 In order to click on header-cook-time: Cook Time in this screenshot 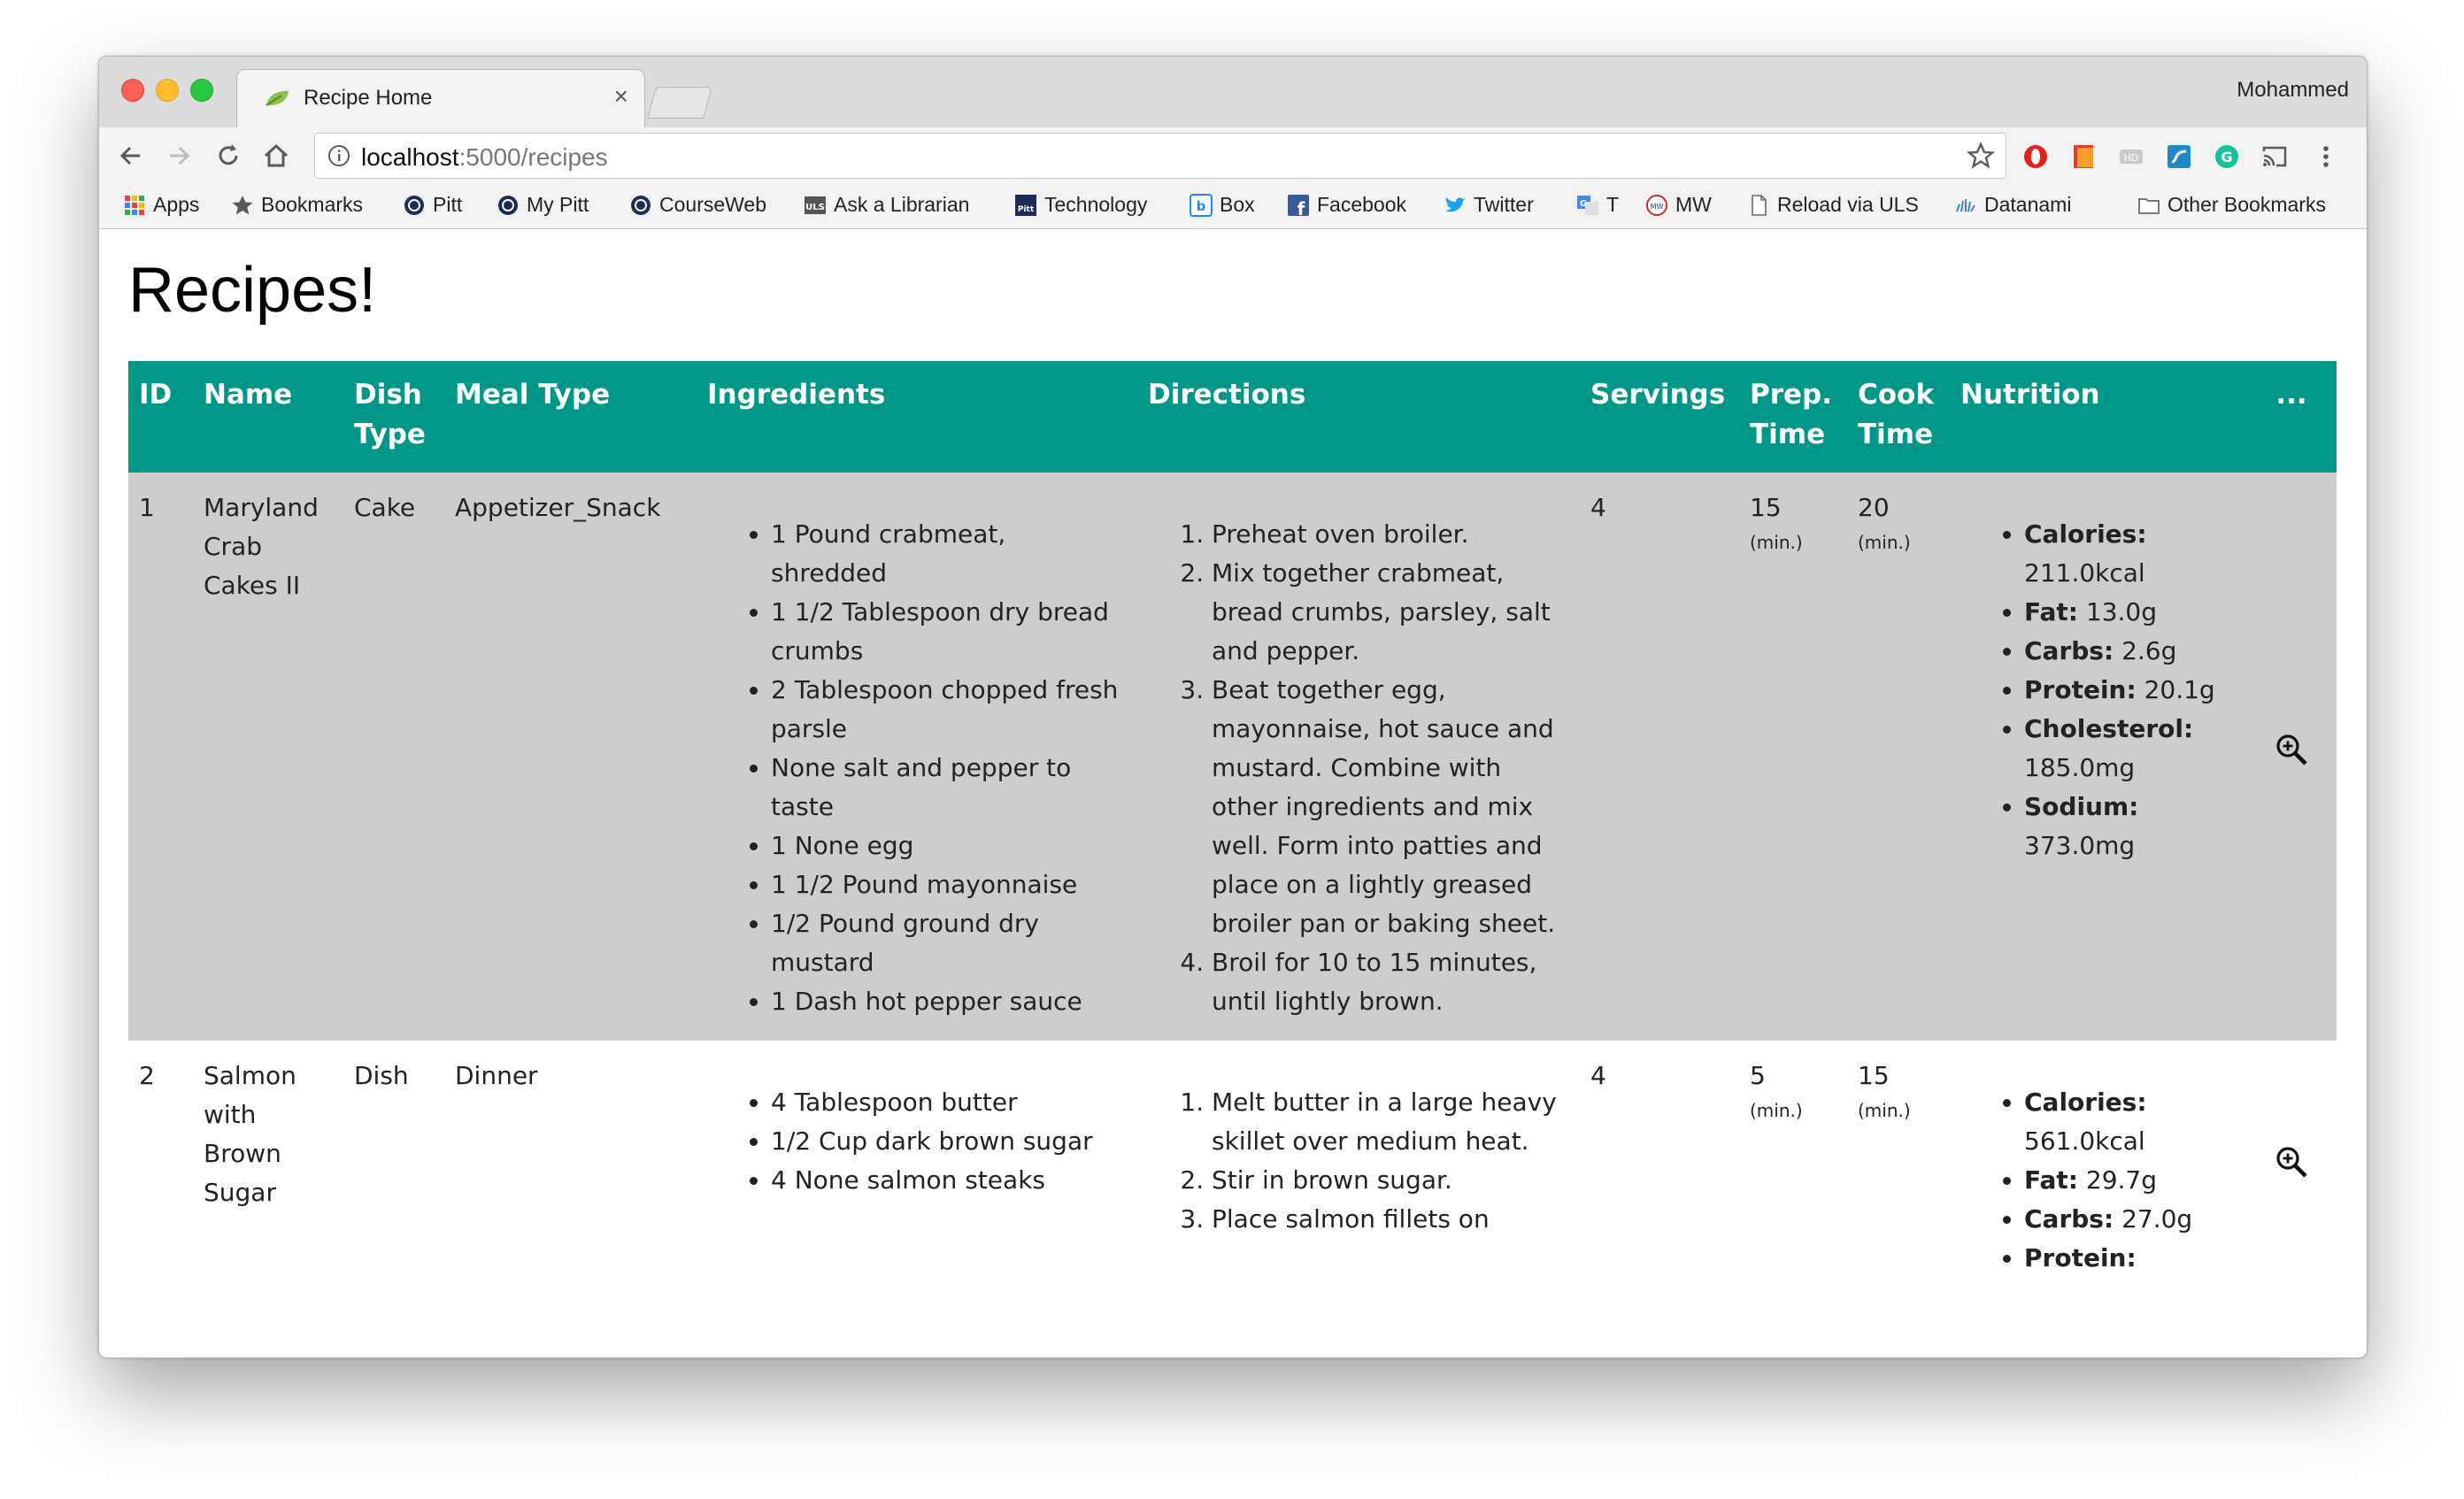, I will do `click(1899, 417)`.